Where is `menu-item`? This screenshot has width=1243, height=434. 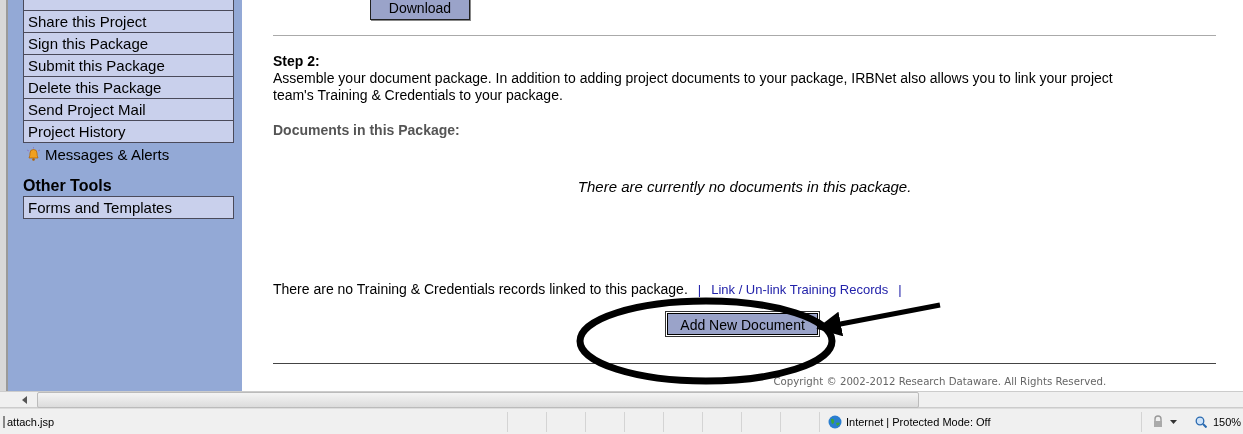
menu-item is located at coordinates (128, 5).